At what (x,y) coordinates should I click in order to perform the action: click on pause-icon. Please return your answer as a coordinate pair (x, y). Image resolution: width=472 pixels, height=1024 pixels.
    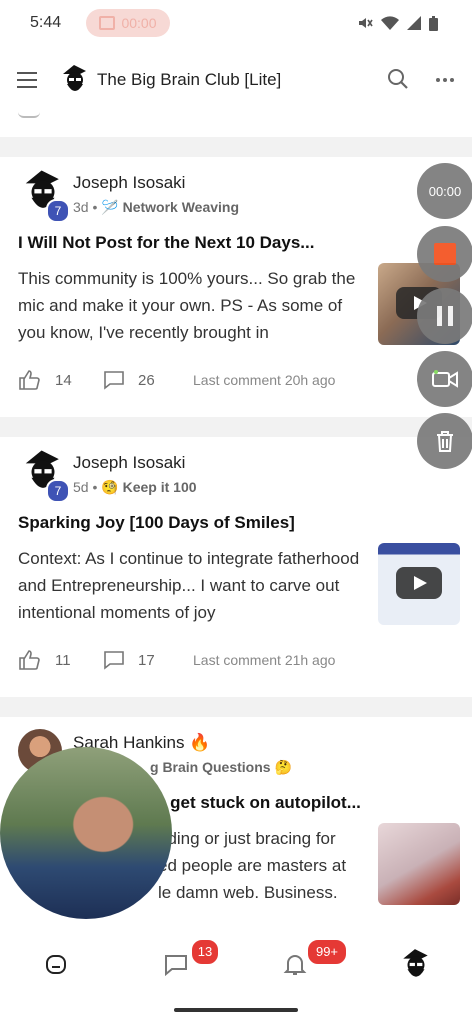
    Looking at the image, I should click on (445, 316).